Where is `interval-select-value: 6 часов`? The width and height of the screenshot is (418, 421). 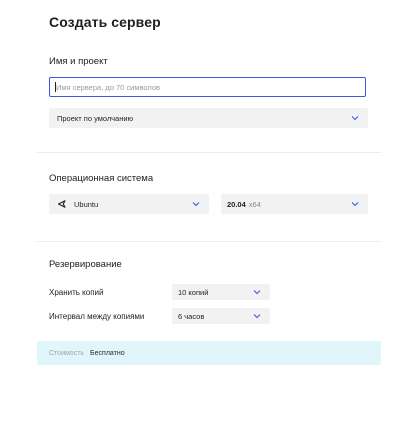
interval-select-value: 6 часов is located at coordinates (191, 316).